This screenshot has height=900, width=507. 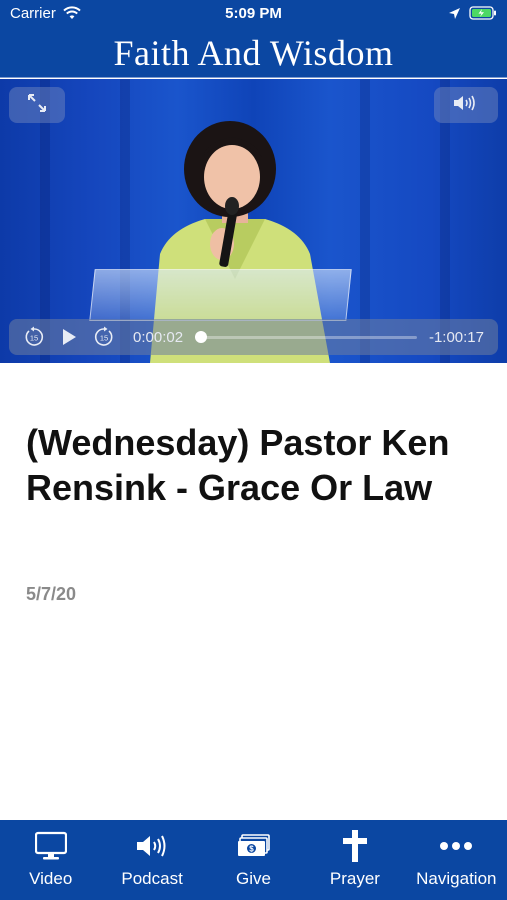 What do you see at coordinates (152, 878) in the screenshot?
I see `tab-label: Podcast` at bounding box center [152, 878].